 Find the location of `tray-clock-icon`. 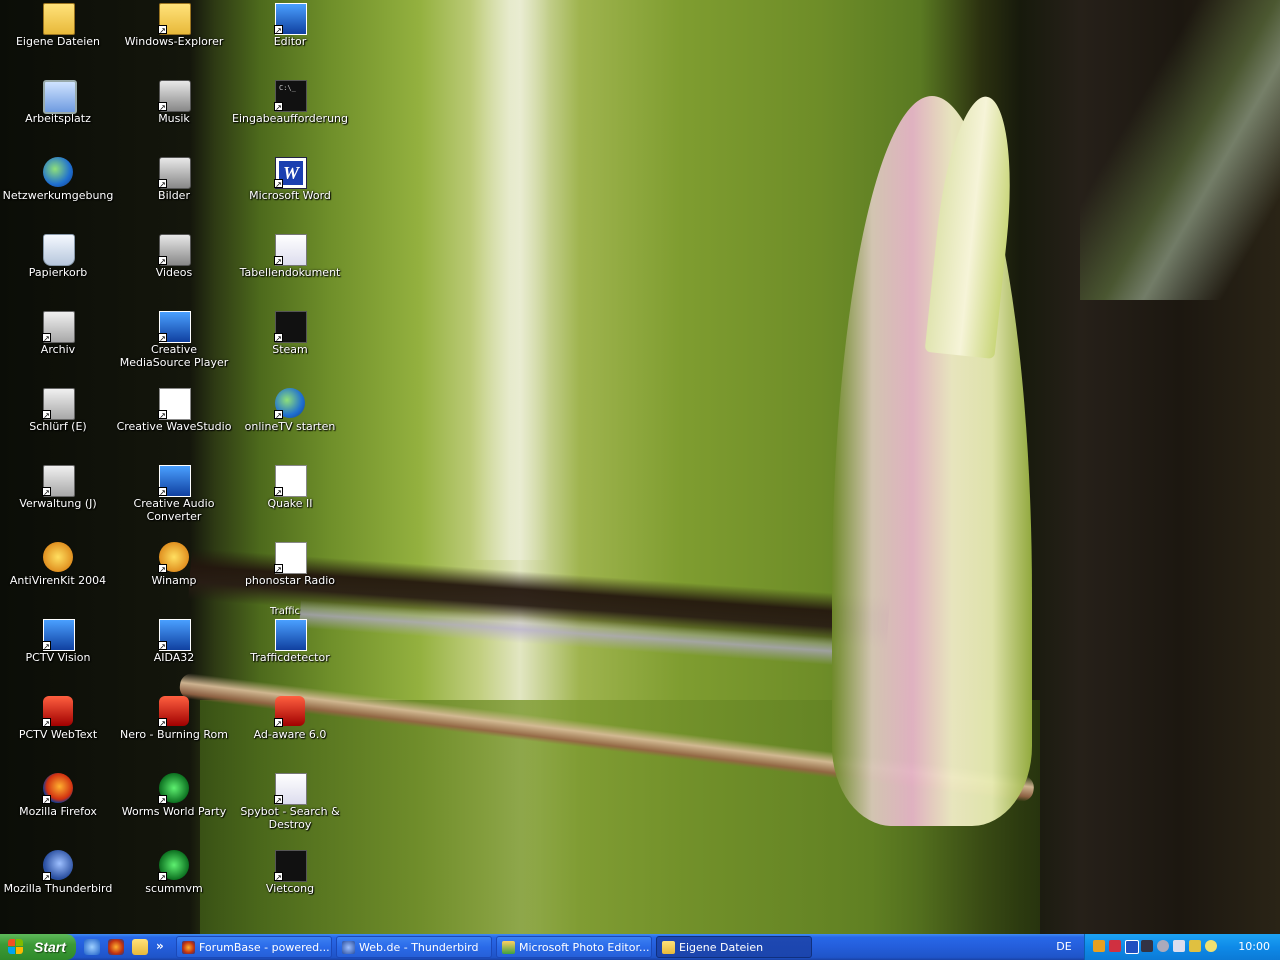

tray-clock-icon is located at coordinates (1163, 946).